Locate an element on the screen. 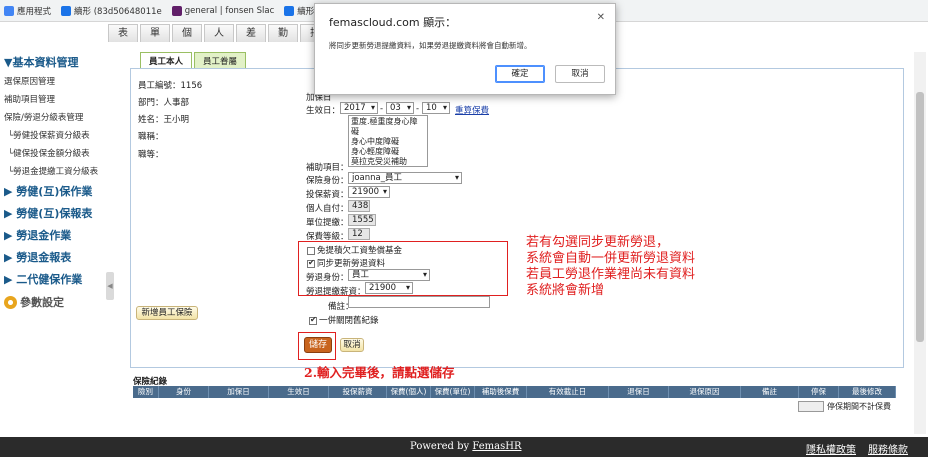 The image size is (928, 457). tab-dependents: 員工眷屬 is located at coordinates (220, 60).